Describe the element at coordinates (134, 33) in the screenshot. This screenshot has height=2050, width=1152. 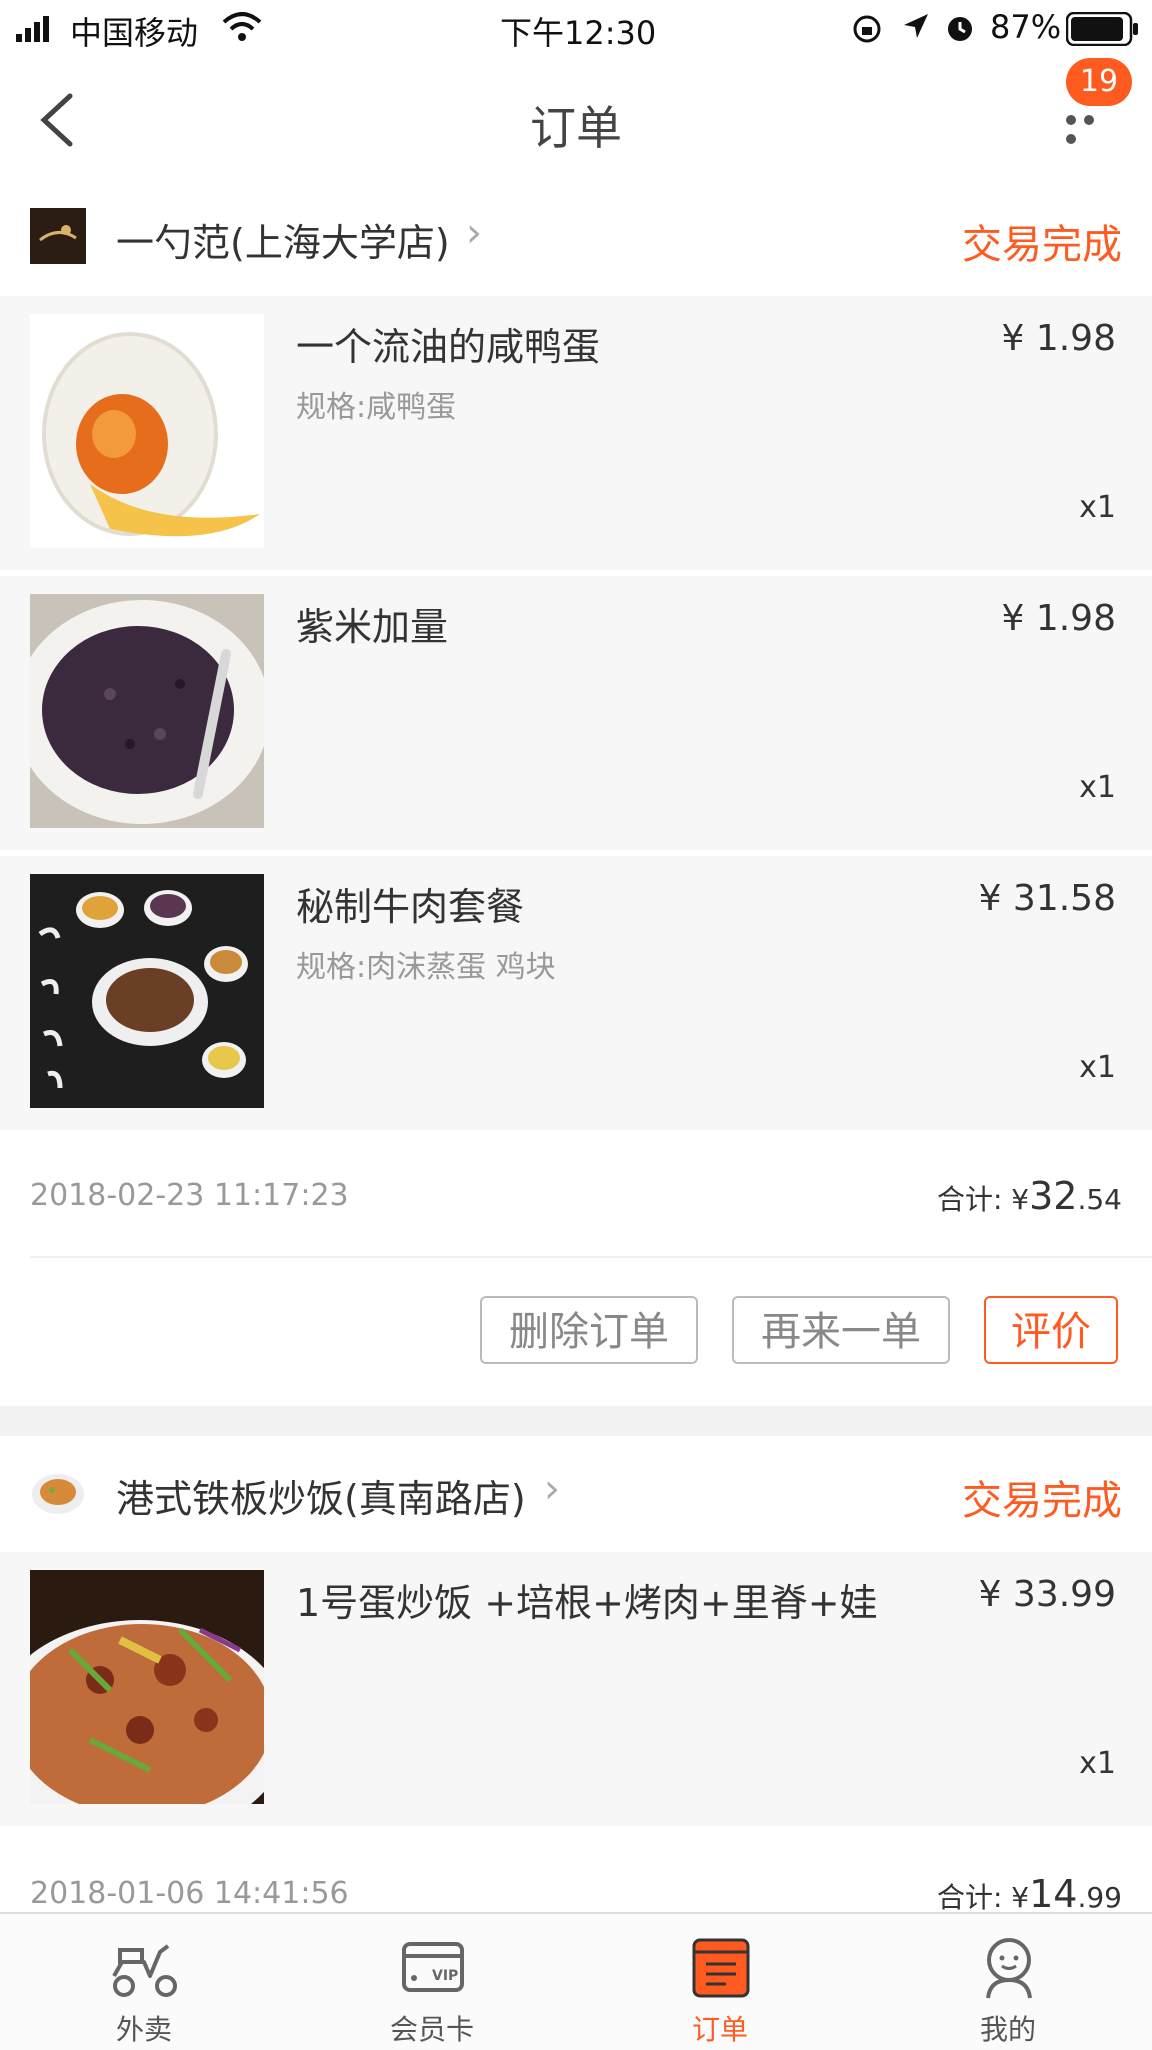
I see `carrier-label: 中国移动` at that location.